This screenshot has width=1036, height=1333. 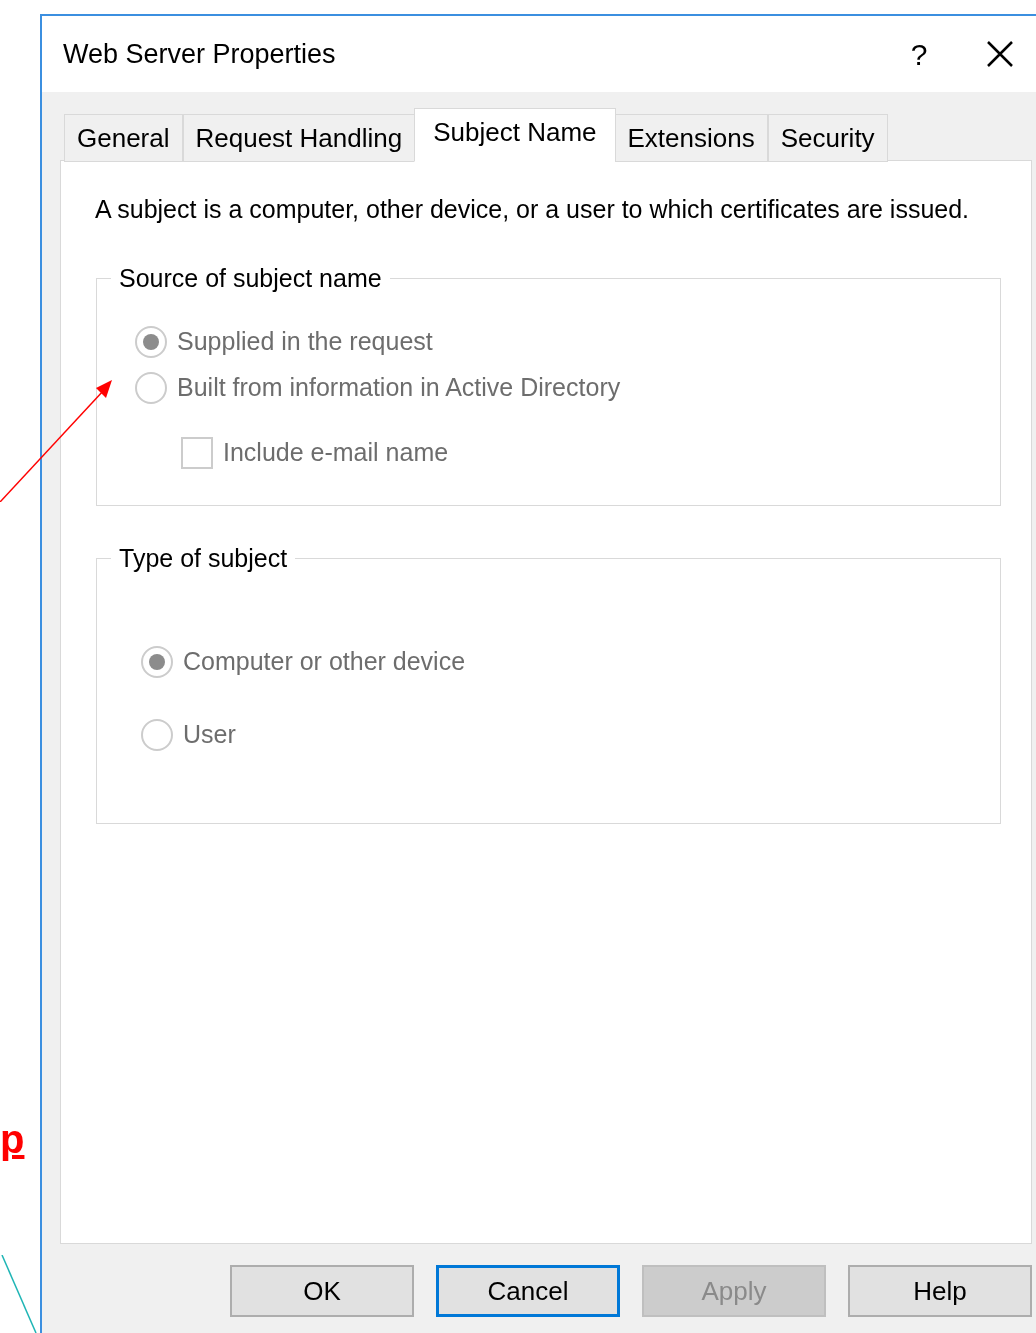 I want to click on window-title: Web Server Properties, so click(x=200, y=54).